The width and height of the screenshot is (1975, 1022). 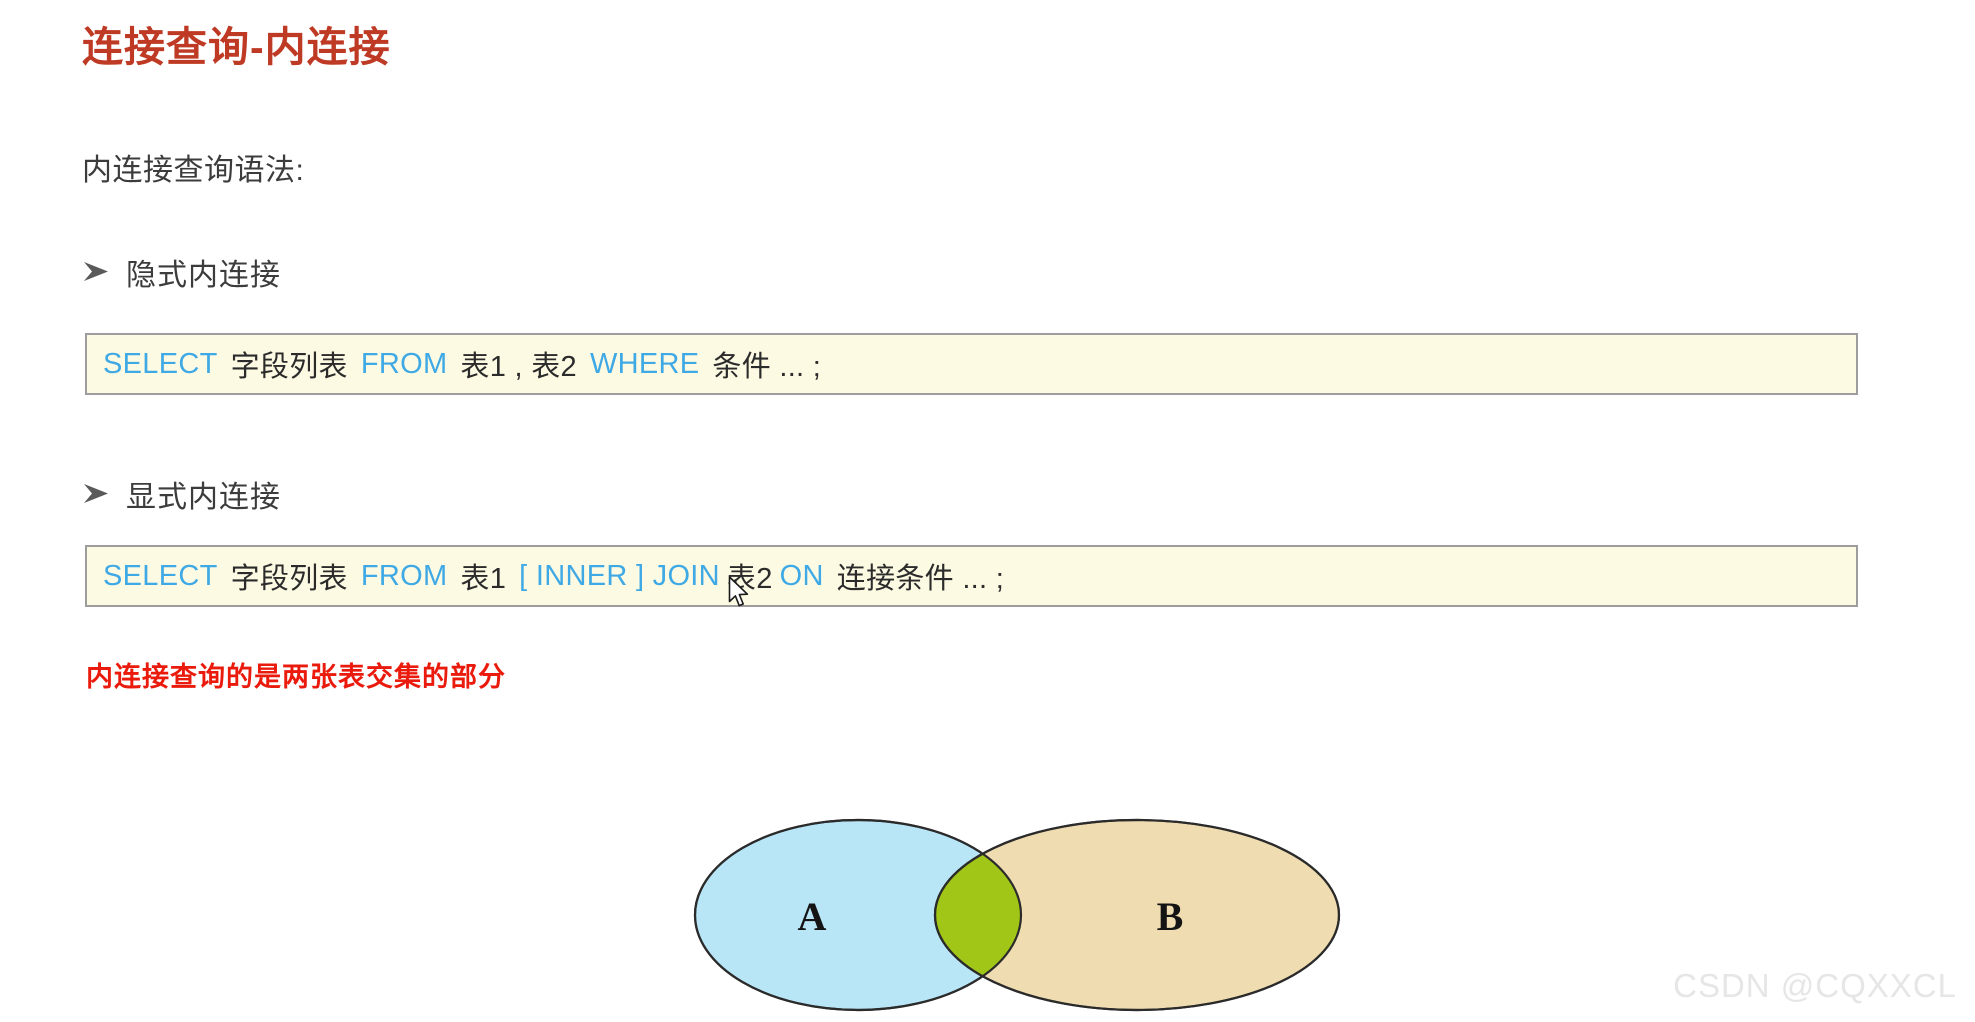 I want to click on bullet-item-explicit-join: 显式内连接, so click(x=181, y=494).